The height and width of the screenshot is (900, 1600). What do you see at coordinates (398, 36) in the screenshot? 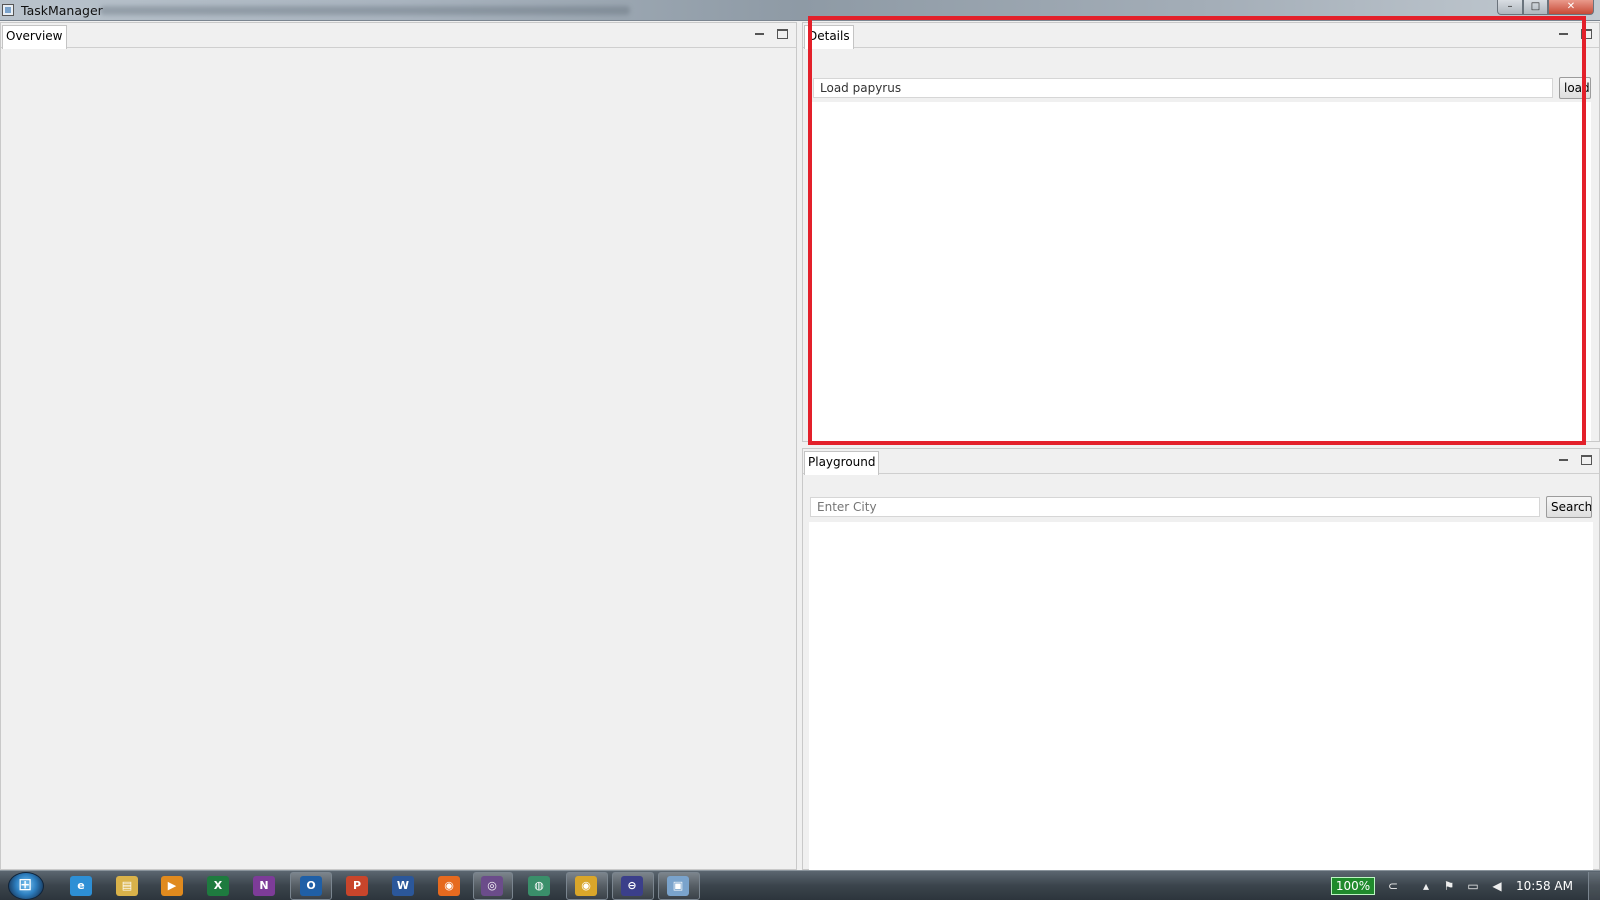
I see `overview-tab-bar: Overview` at bounding box center [398, 36].